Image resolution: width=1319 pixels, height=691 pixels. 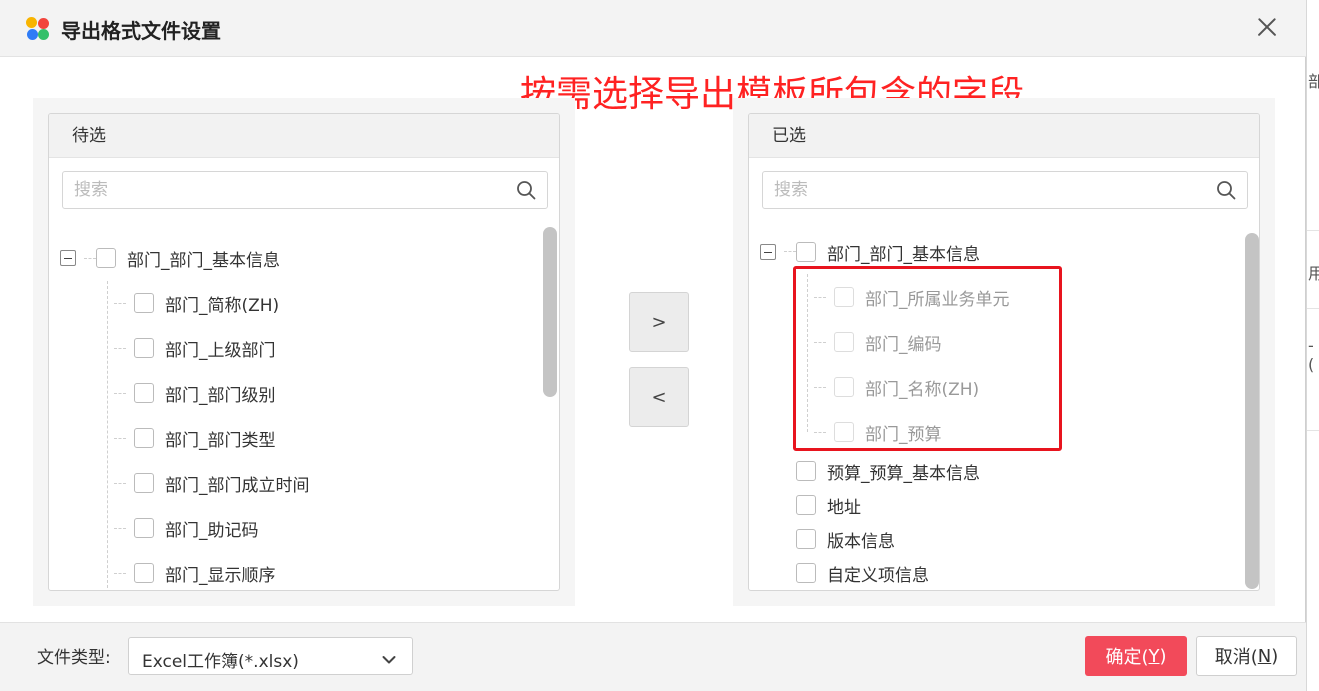 What do you see at coordinates (1236, 657) in the screenshot?
I see `cancel-button-label: 取消(` at bounding box center [1236, 657].